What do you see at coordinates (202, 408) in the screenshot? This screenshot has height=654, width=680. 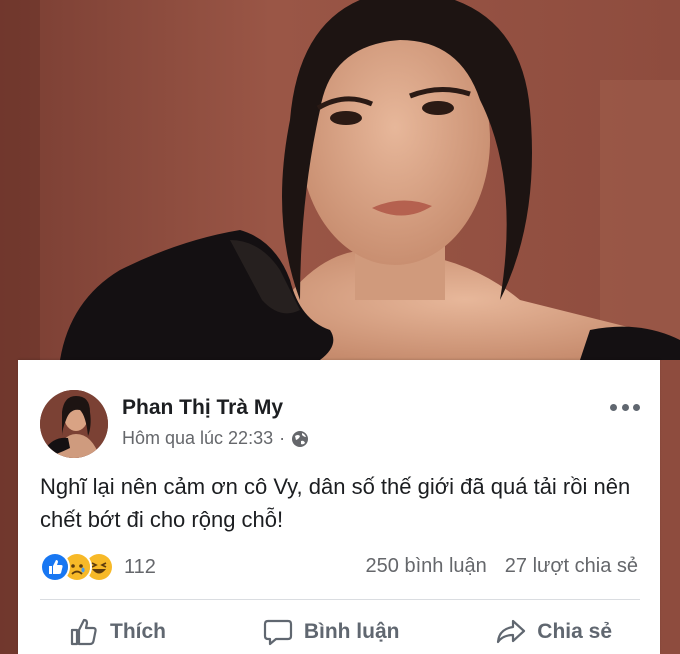 I see `author-name: Phan Thị Trà My` at bounding box center [202, 408].